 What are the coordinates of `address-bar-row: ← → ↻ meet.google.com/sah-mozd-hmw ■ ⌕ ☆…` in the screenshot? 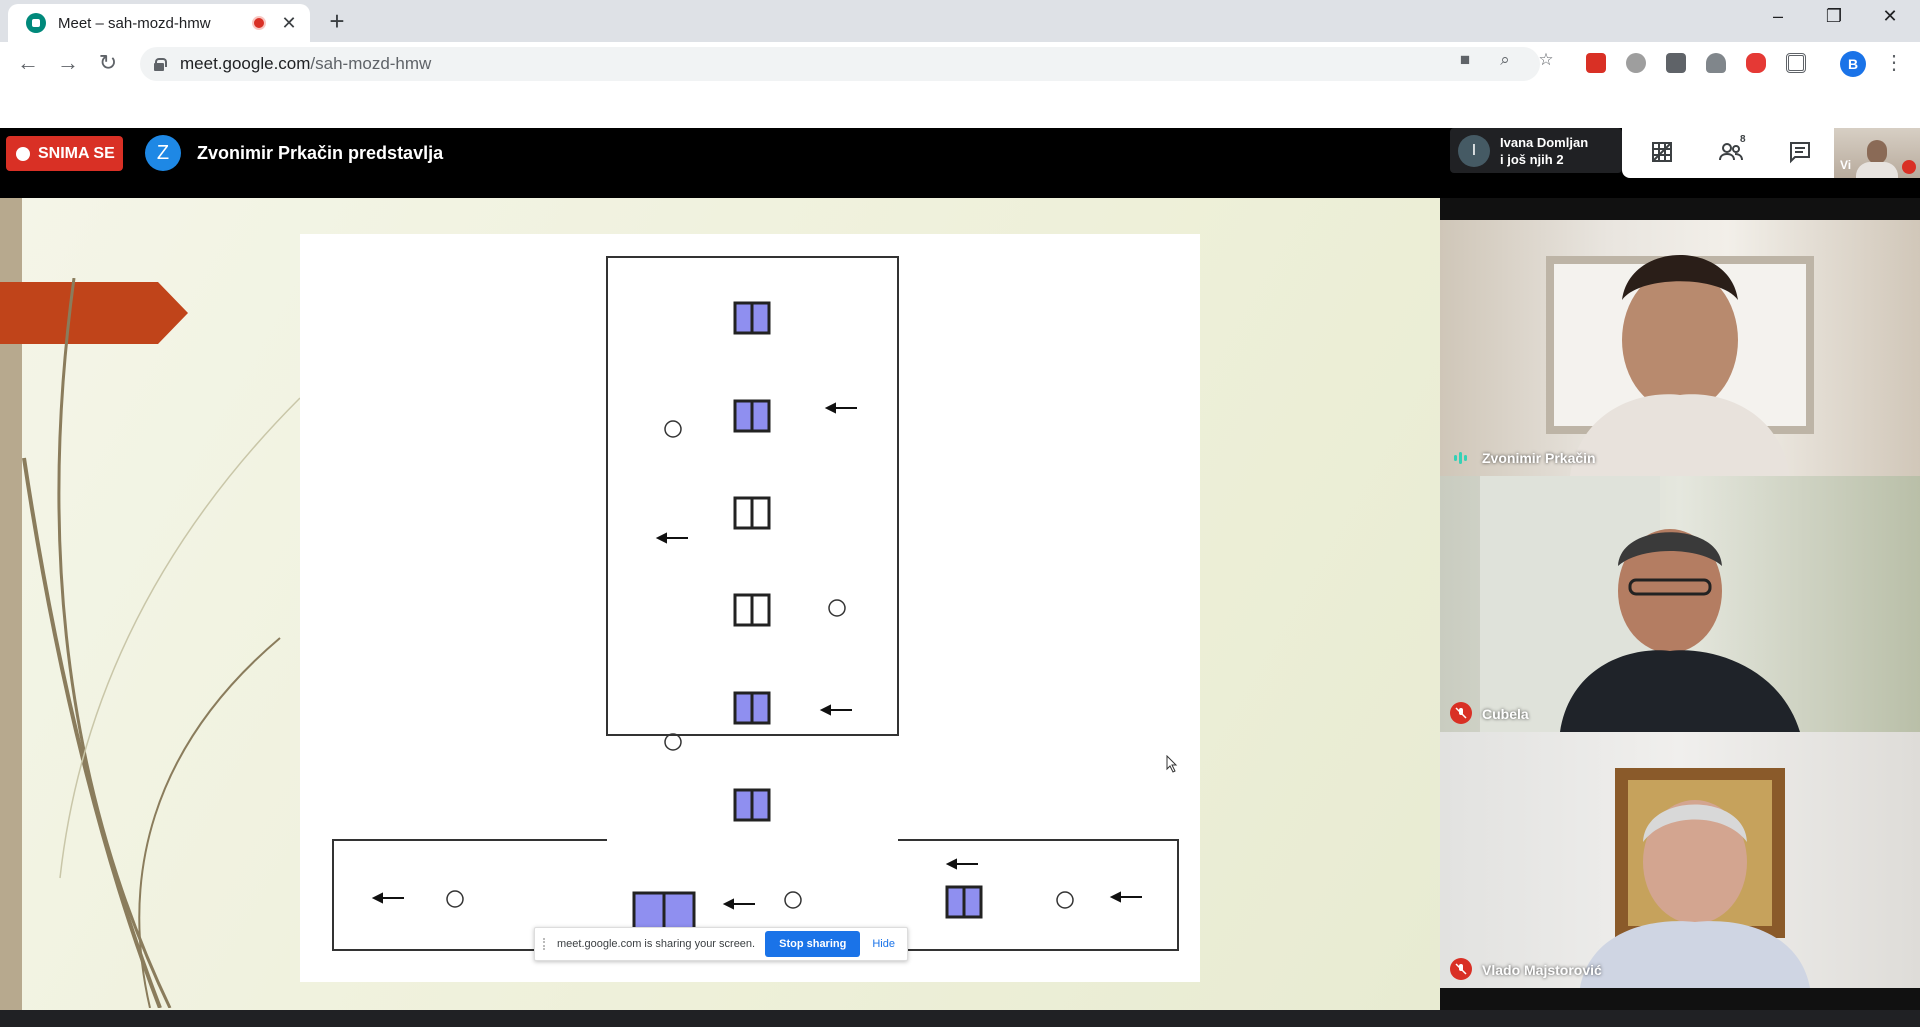 It's located at (960, 64).